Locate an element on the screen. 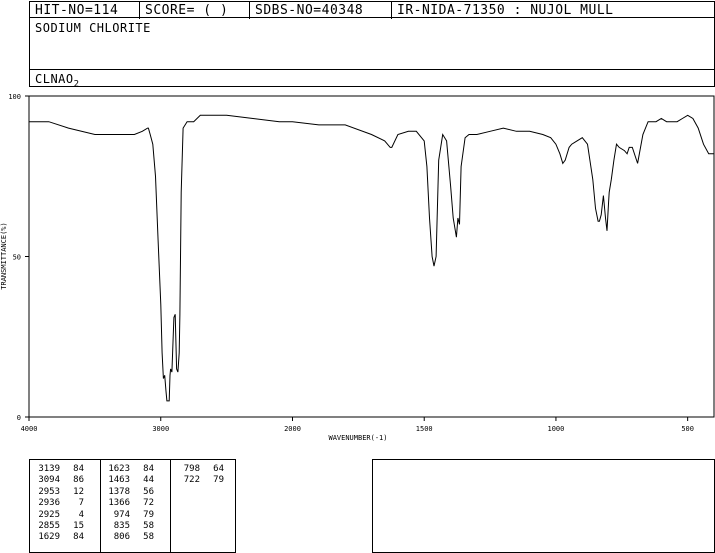 This screenshot has height=553, width=715. peak-row: 1623 84 is located at coordinates (128, 469).